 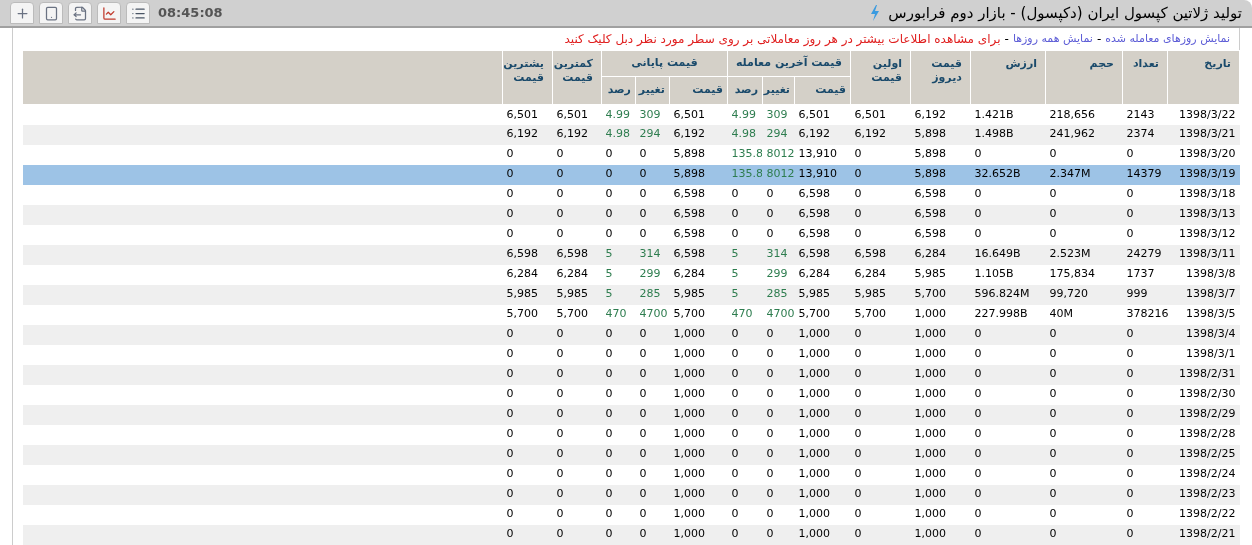 I want to click on column-header: کمترین قیمت, so click(x=577, y=77).